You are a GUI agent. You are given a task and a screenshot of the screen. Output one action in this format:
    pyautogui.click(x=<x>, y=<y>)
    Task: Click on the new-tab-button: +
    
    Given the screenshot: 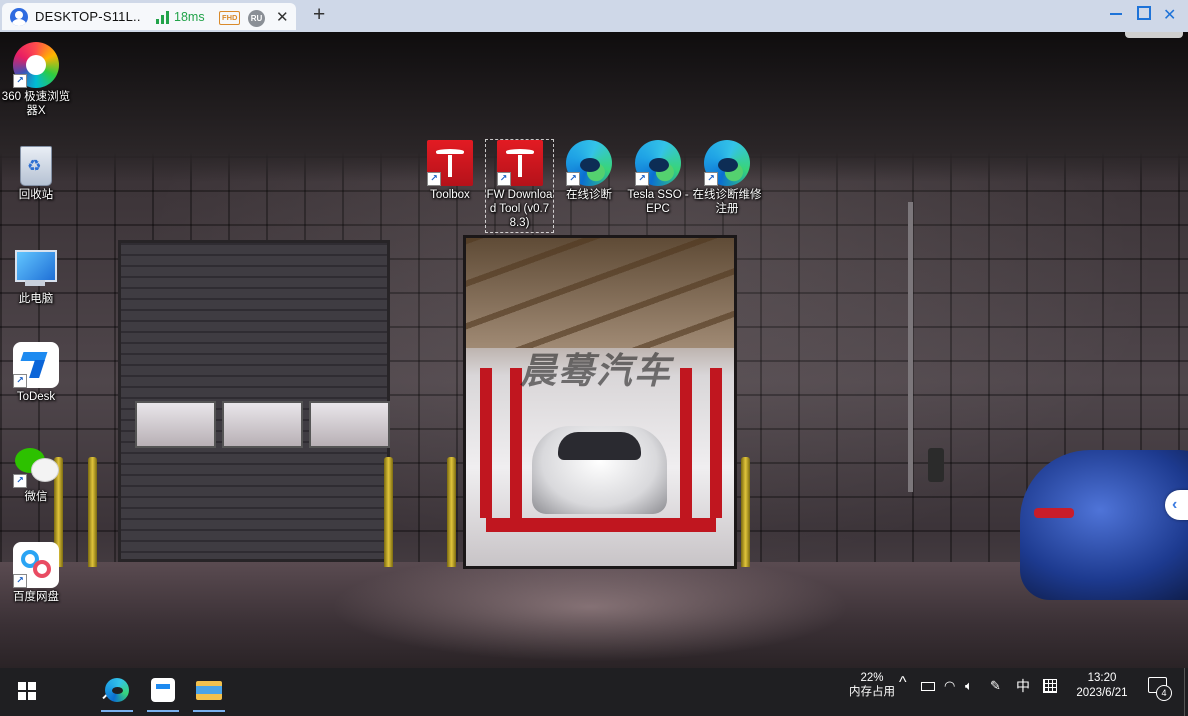 What is the action you would take?
    pyautogui.click(x=319, y=15)
    